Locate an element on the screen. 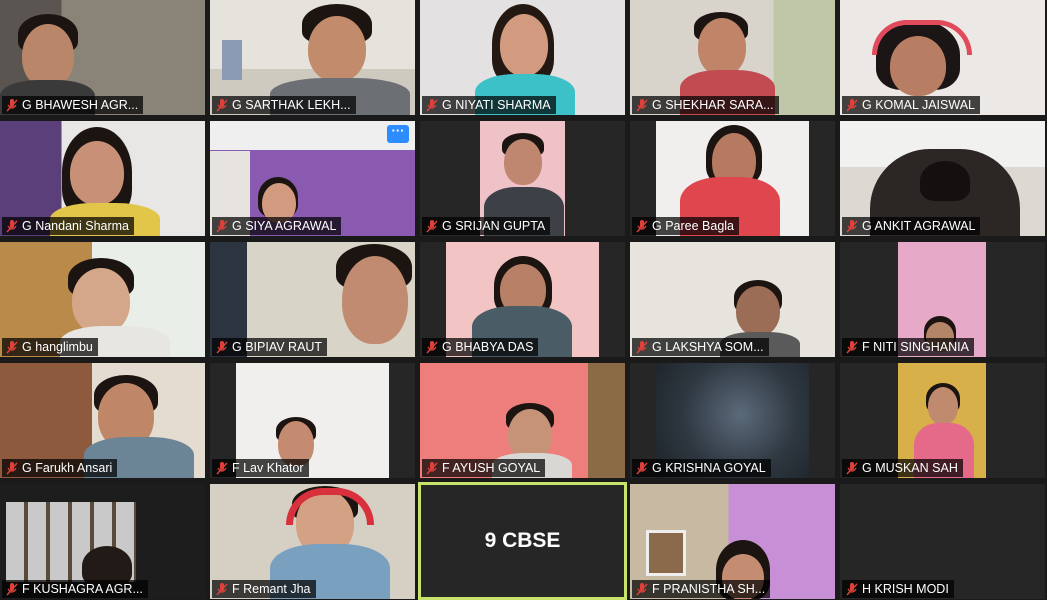  participant-tile: G KRISHNA GOYAL is located at coordinates (732, 420).